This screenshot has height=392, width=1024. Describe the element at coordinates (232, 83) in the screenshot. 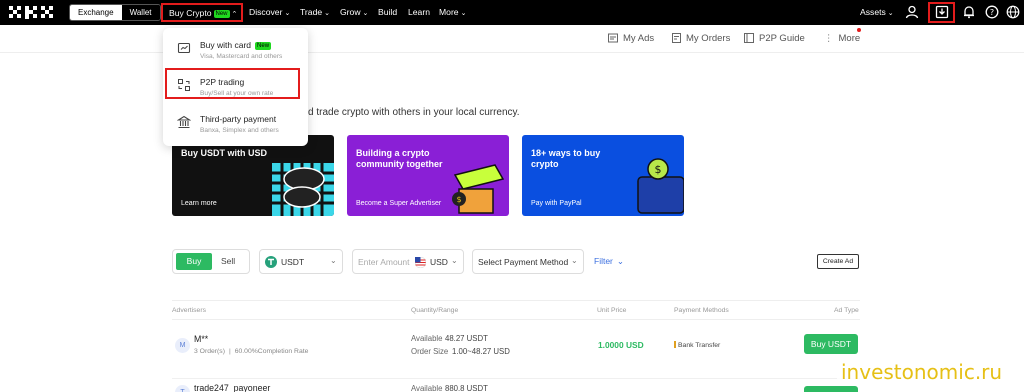

I see `p2p-highlight-frame` at that location.